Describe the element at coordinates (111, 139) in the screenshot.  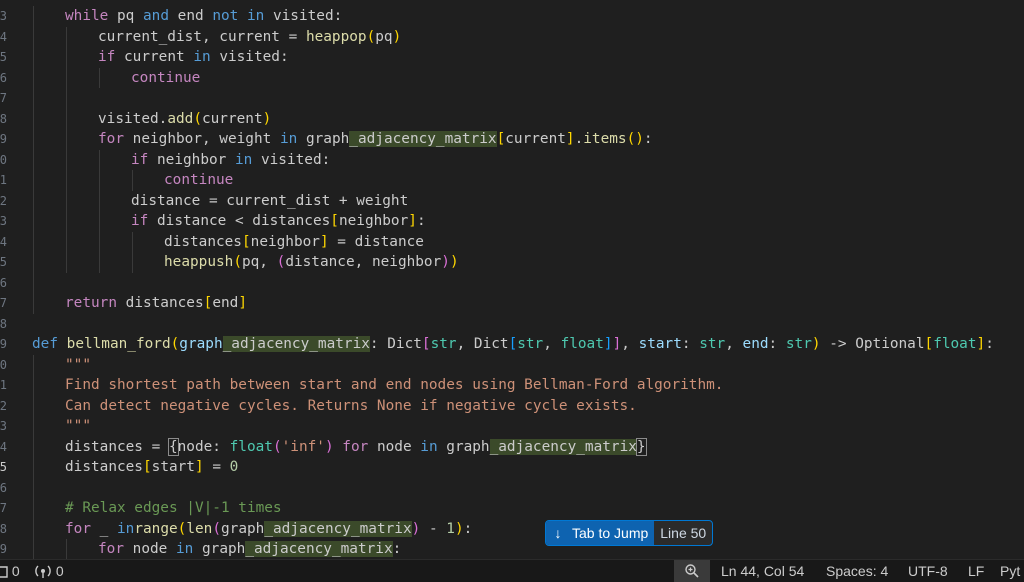
I see `code-token: for` at that location.